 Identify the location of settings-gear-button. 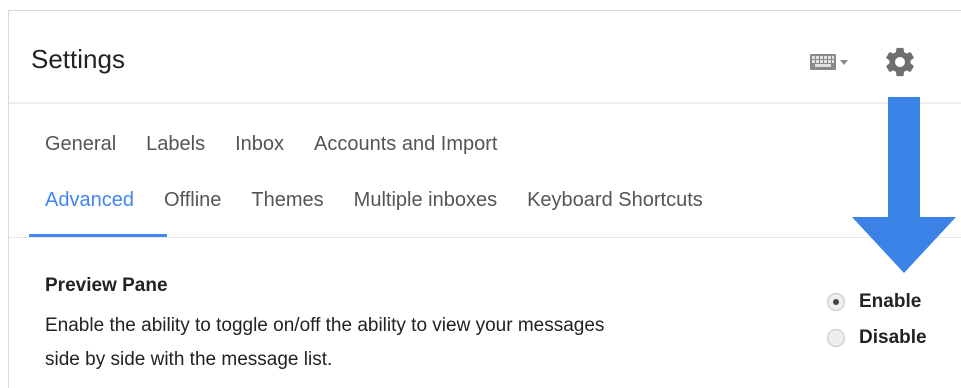
(900, 62).